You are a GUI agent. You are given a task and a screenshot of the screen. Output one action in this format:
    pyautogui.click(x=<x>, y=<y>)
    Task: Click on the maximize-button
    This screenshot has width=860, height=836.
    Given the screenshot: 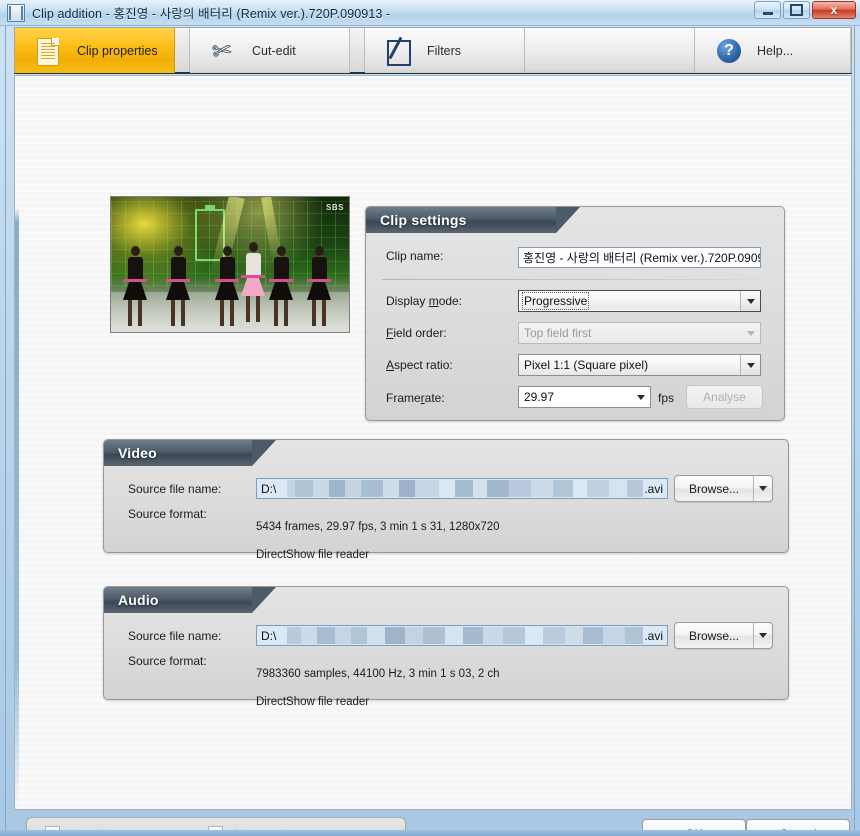 What is the action you would take?
    pyautogui.click(x=796, y=10)
    